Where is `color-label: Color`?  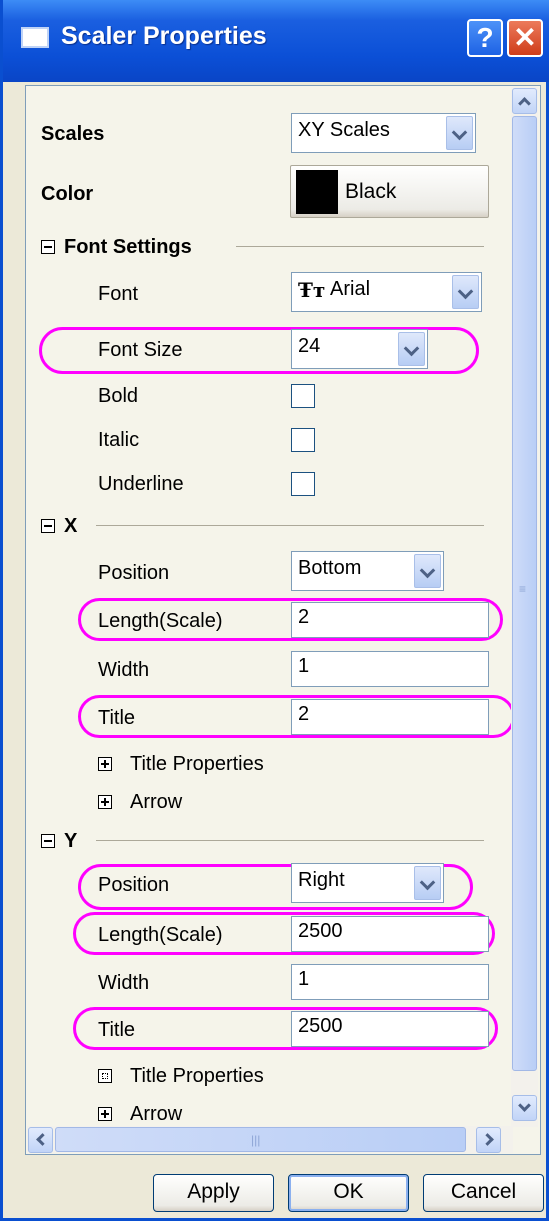
color-label: Color is located at coordinates (67, 194).